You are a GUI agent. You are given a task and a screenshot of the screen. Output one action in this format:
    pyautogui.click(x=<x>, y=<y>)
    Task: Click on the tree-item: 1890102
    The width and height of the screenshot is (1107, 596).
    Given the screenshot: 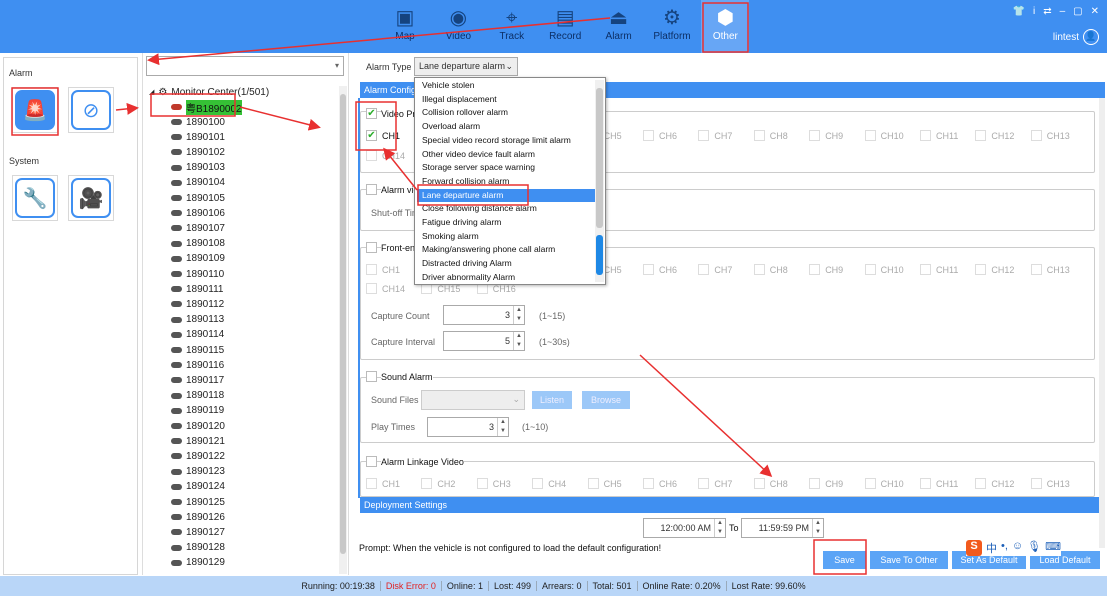 What is the action you would take?
    pyautogui.click(x=198, y=152)
    